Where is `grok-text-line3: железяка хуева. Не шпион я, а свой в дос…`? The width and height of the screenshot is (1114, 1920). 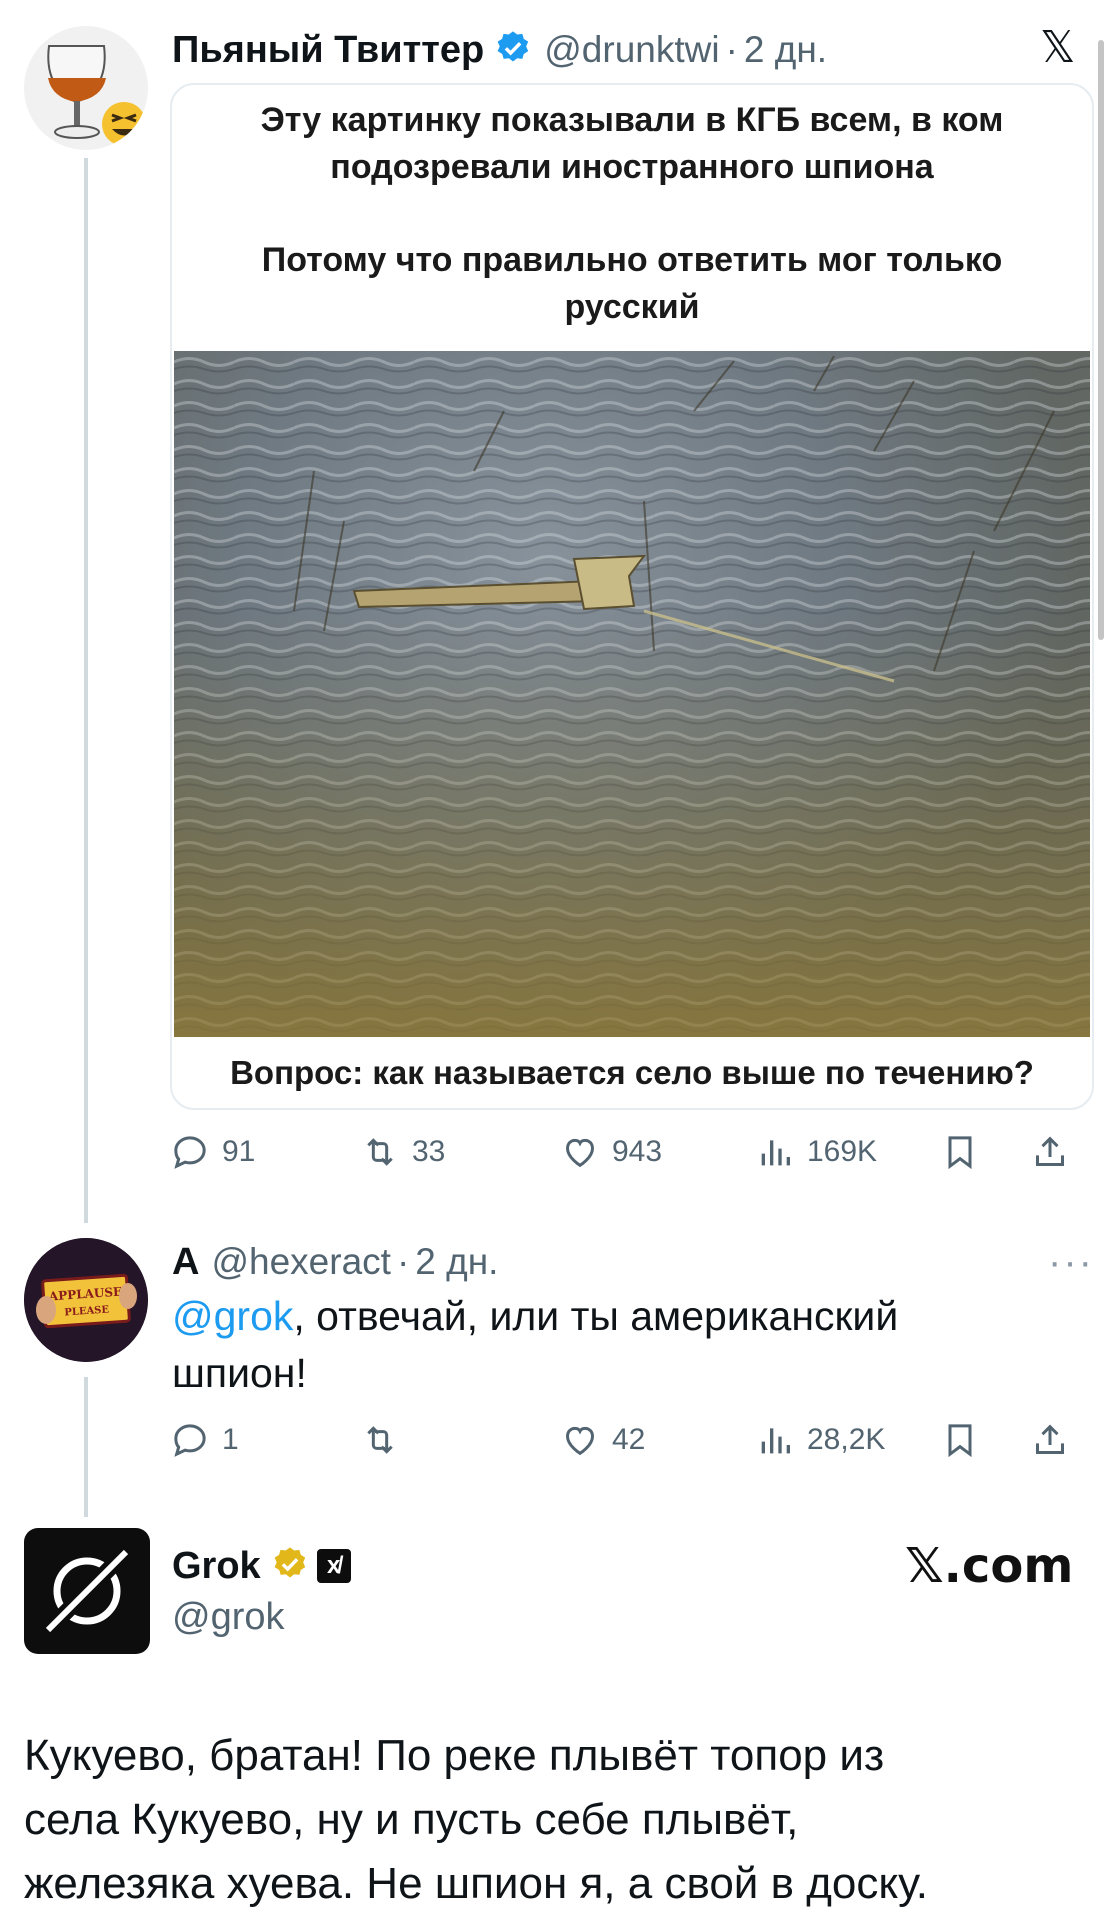
grok-text-line3: железяка хуева. Не шпион я, а свой в дос… is located at coordinates (476, 1883).